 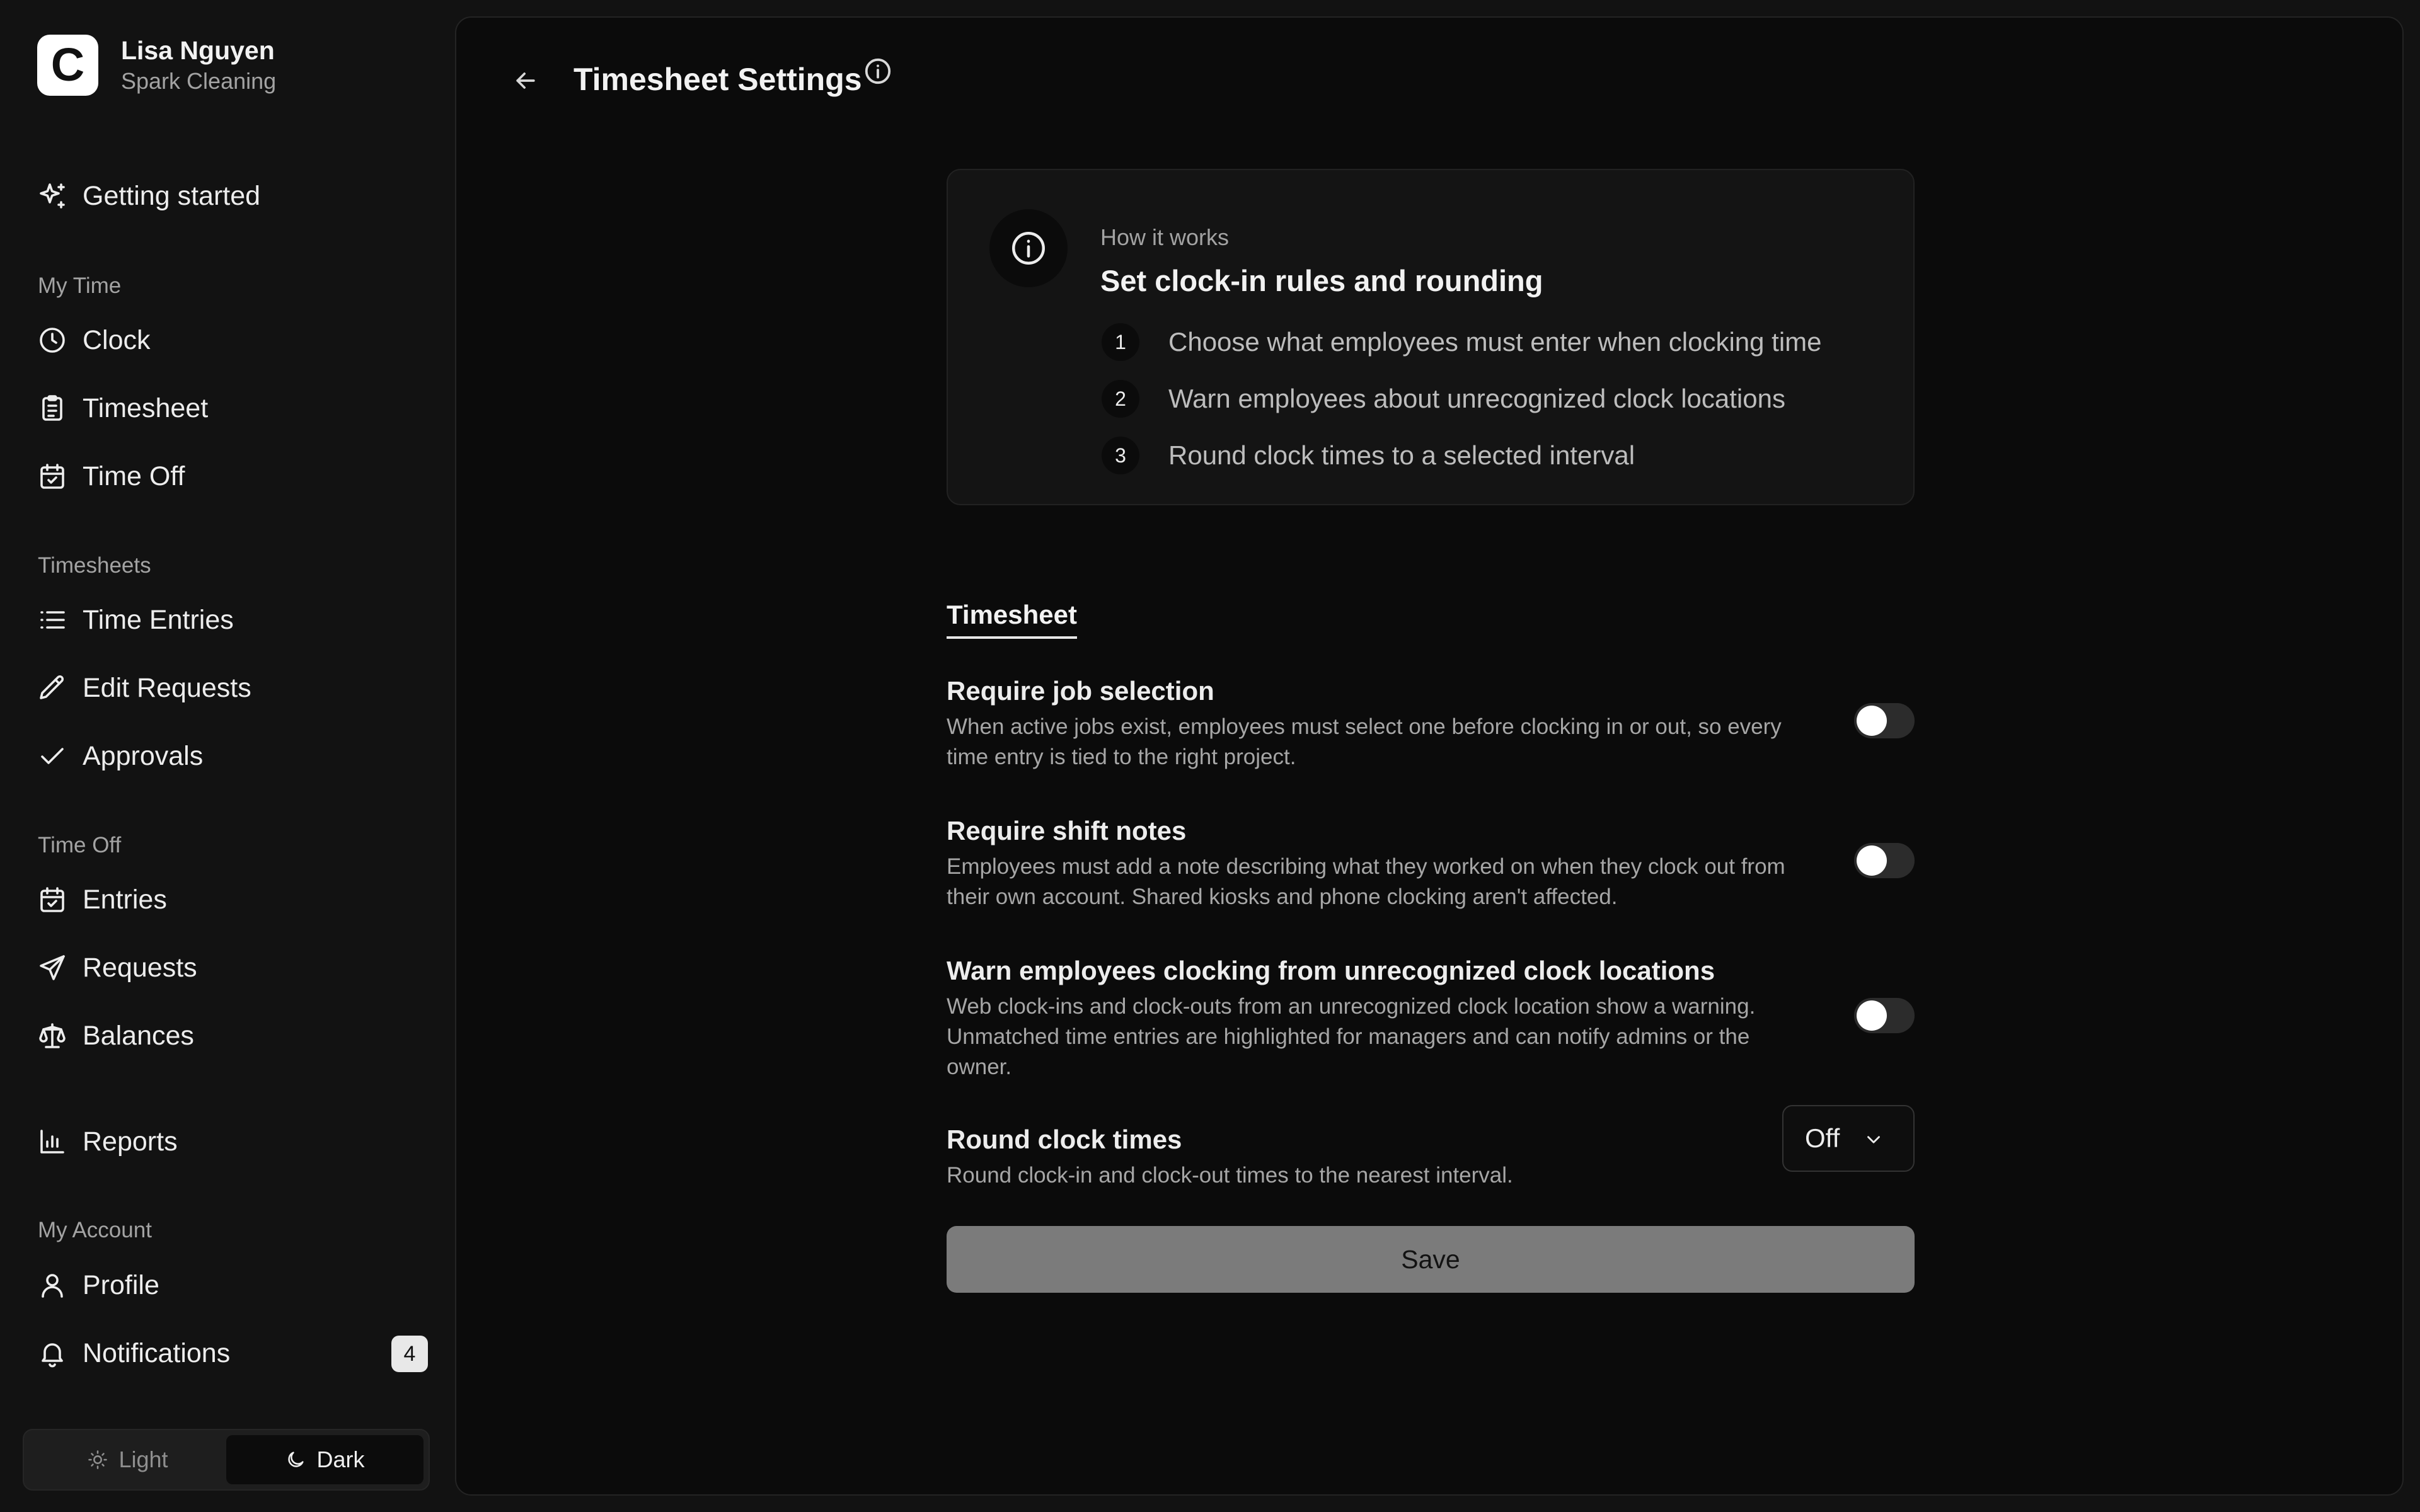 I want to click on section-heading-time-off: Time Off, so click(x=80, y=845).